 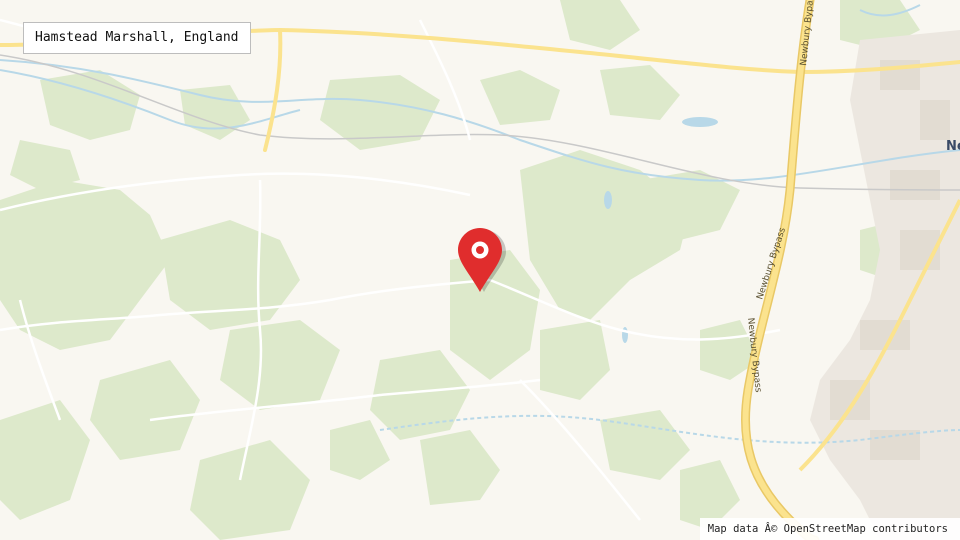 What do you see at coordinates (137, 38) in the screenshot?
I see `location-name-label: Hamstead Marshall, England` at bounding box center [137, 38].